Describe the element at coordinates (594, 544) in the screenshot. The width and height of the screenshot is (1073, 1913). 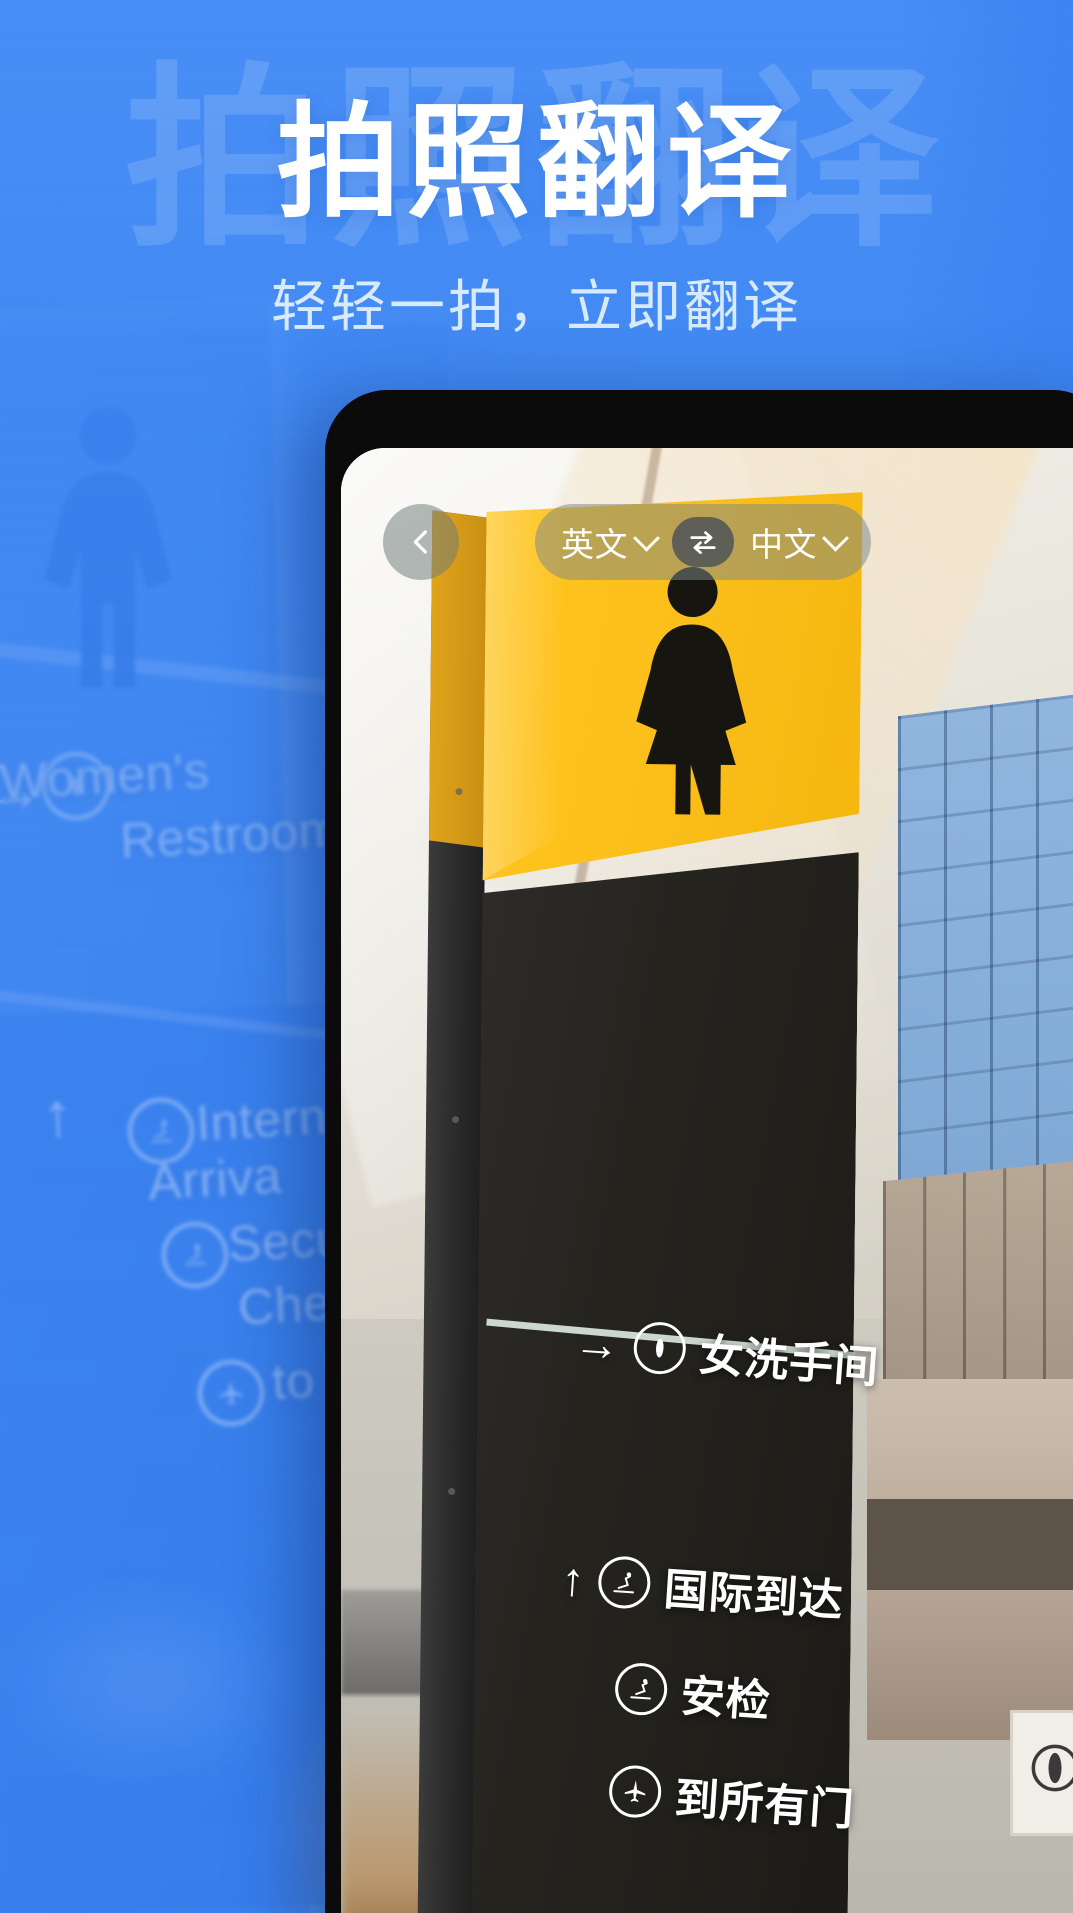
I see `source-language-label: 英文` at that location.